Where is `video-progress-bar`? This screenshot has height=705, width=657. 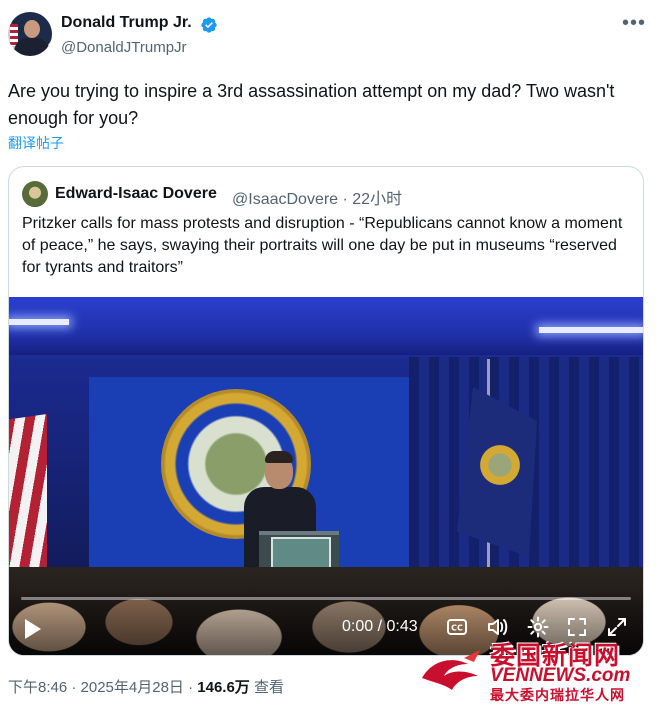
video-progress-bar is located at coordinates (326, 598).